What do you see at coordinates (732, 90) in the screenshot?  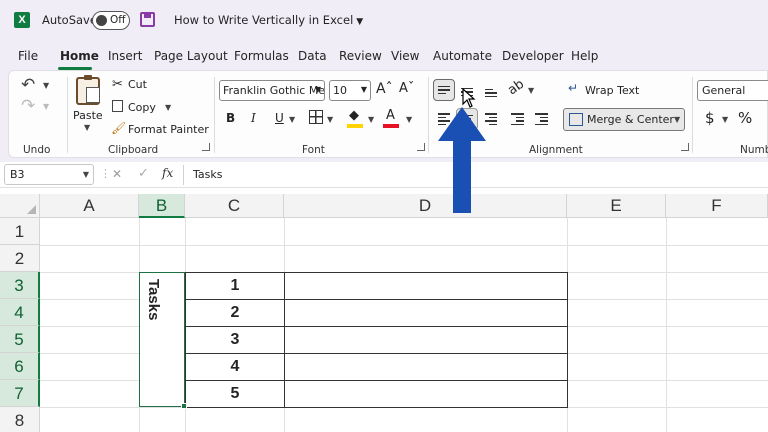 I see `number-format-select: General` at bounding box center [732, 90].